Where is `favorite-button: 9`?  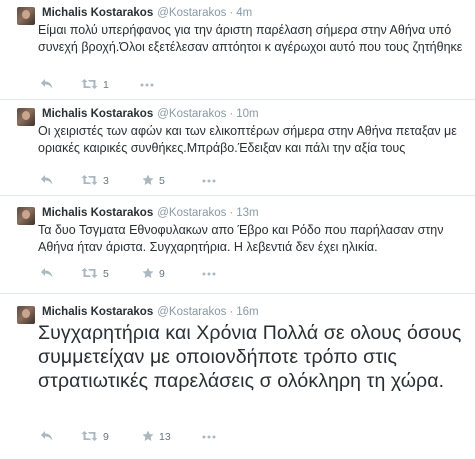 favorite-button: 9 is located at coordinates (153, 274).